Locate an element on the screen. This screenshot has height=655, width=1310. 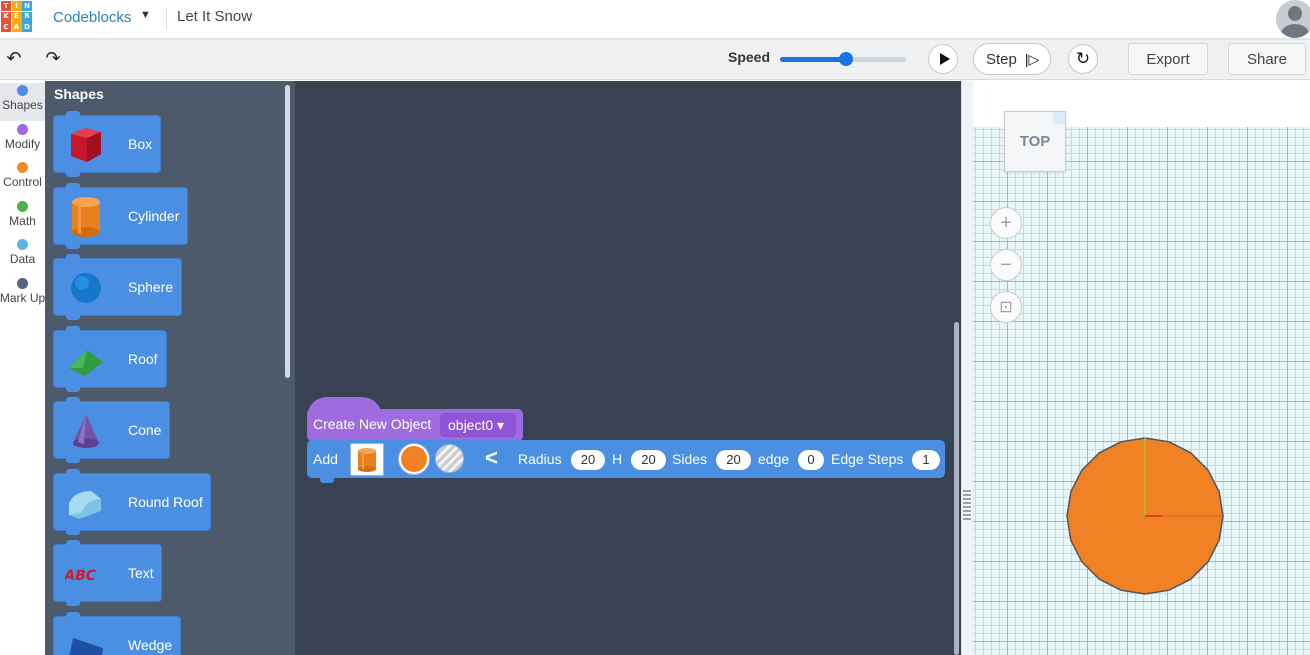
shape-block-label: Wedge is located at coordinates (150, 644).